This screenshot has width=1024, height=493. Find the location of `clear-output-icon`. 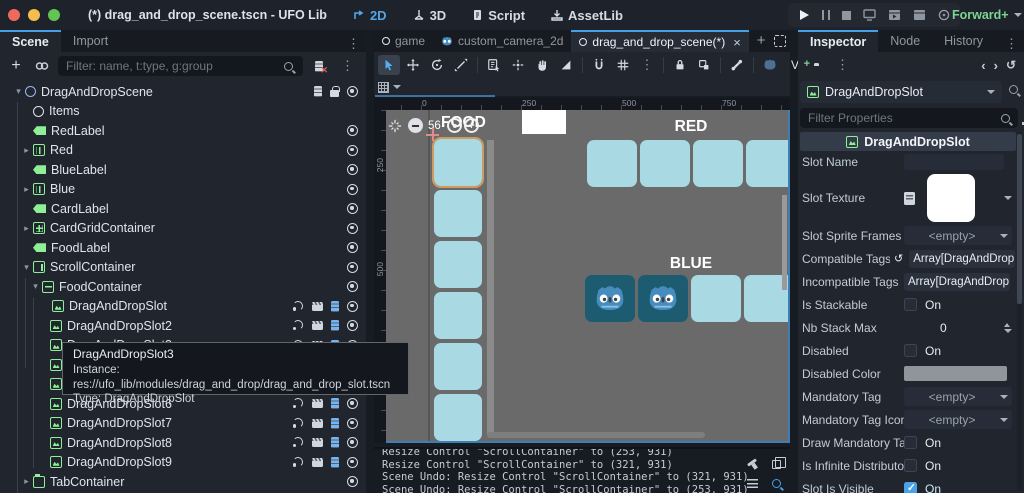

clear-output-icon is located at coordinates (752, 462).